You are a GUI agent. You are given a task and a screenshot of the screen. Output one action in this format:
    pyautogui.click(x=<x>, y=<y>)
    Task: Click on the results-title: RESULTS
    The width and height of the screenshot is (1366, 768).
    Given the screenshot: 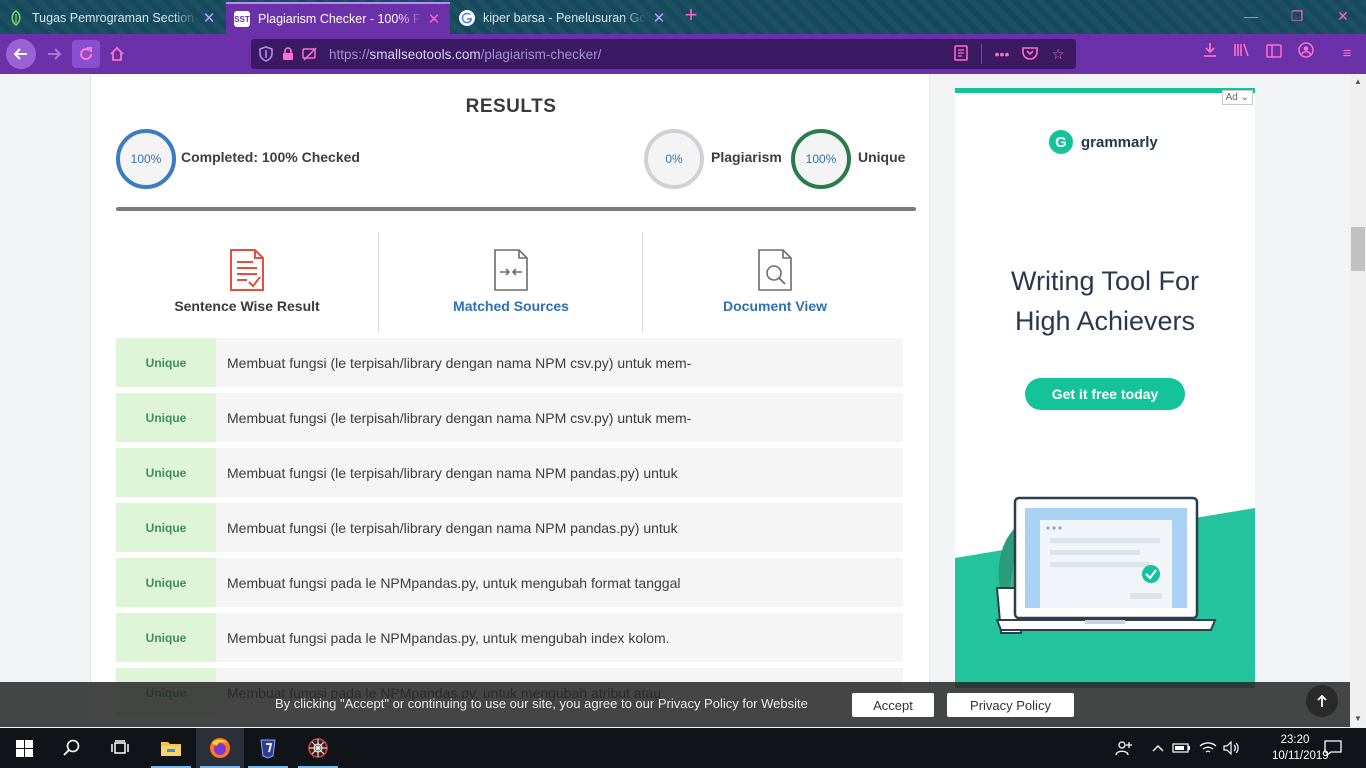 What is the action you would take?
    pyautogui.click(x=511, y=106)
    